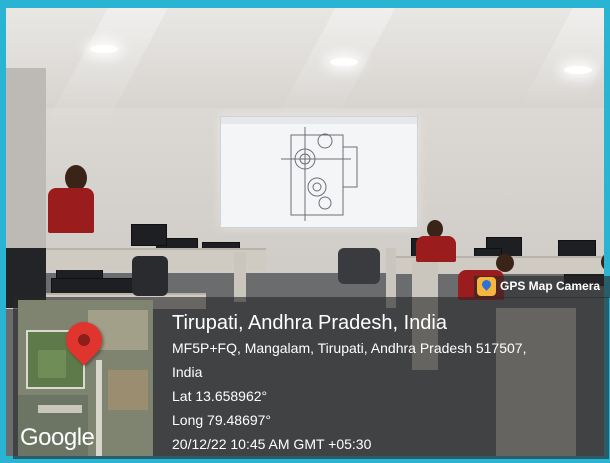 The height and width of the screenshot is (463, 610). I want to click on address-line-2: India, so click(187, 372).